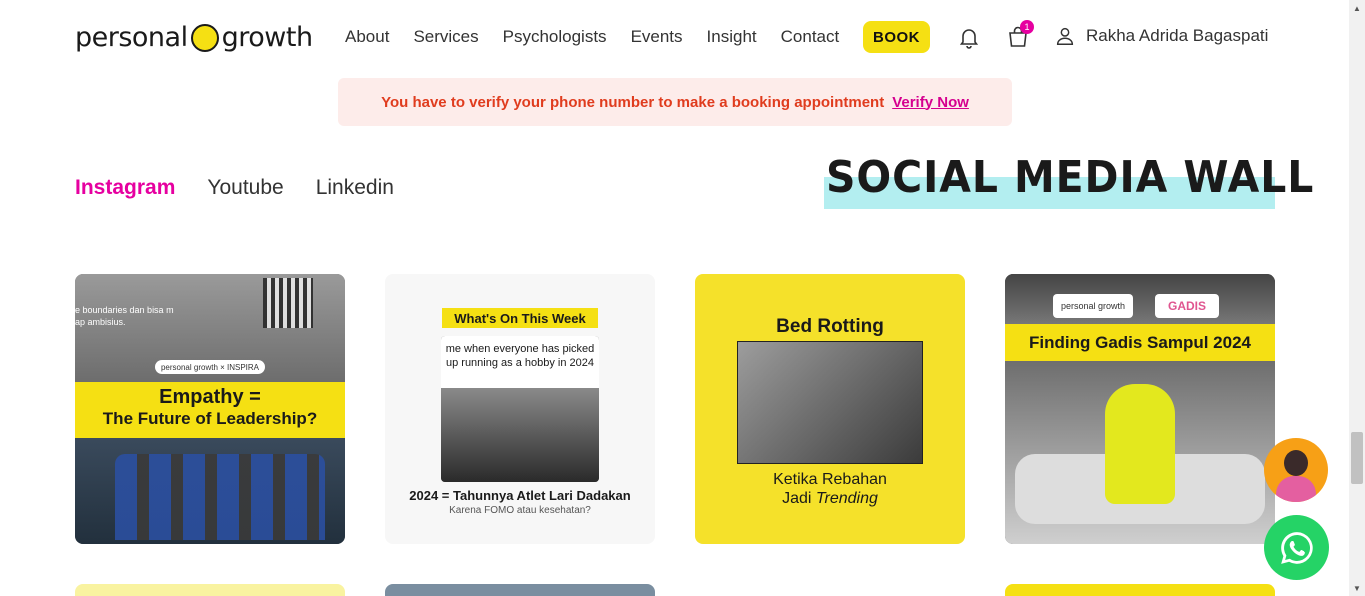 The width and height of the screenshot is (1365, 596). I want to click on whatsapp-icon, so click(1296, 547).